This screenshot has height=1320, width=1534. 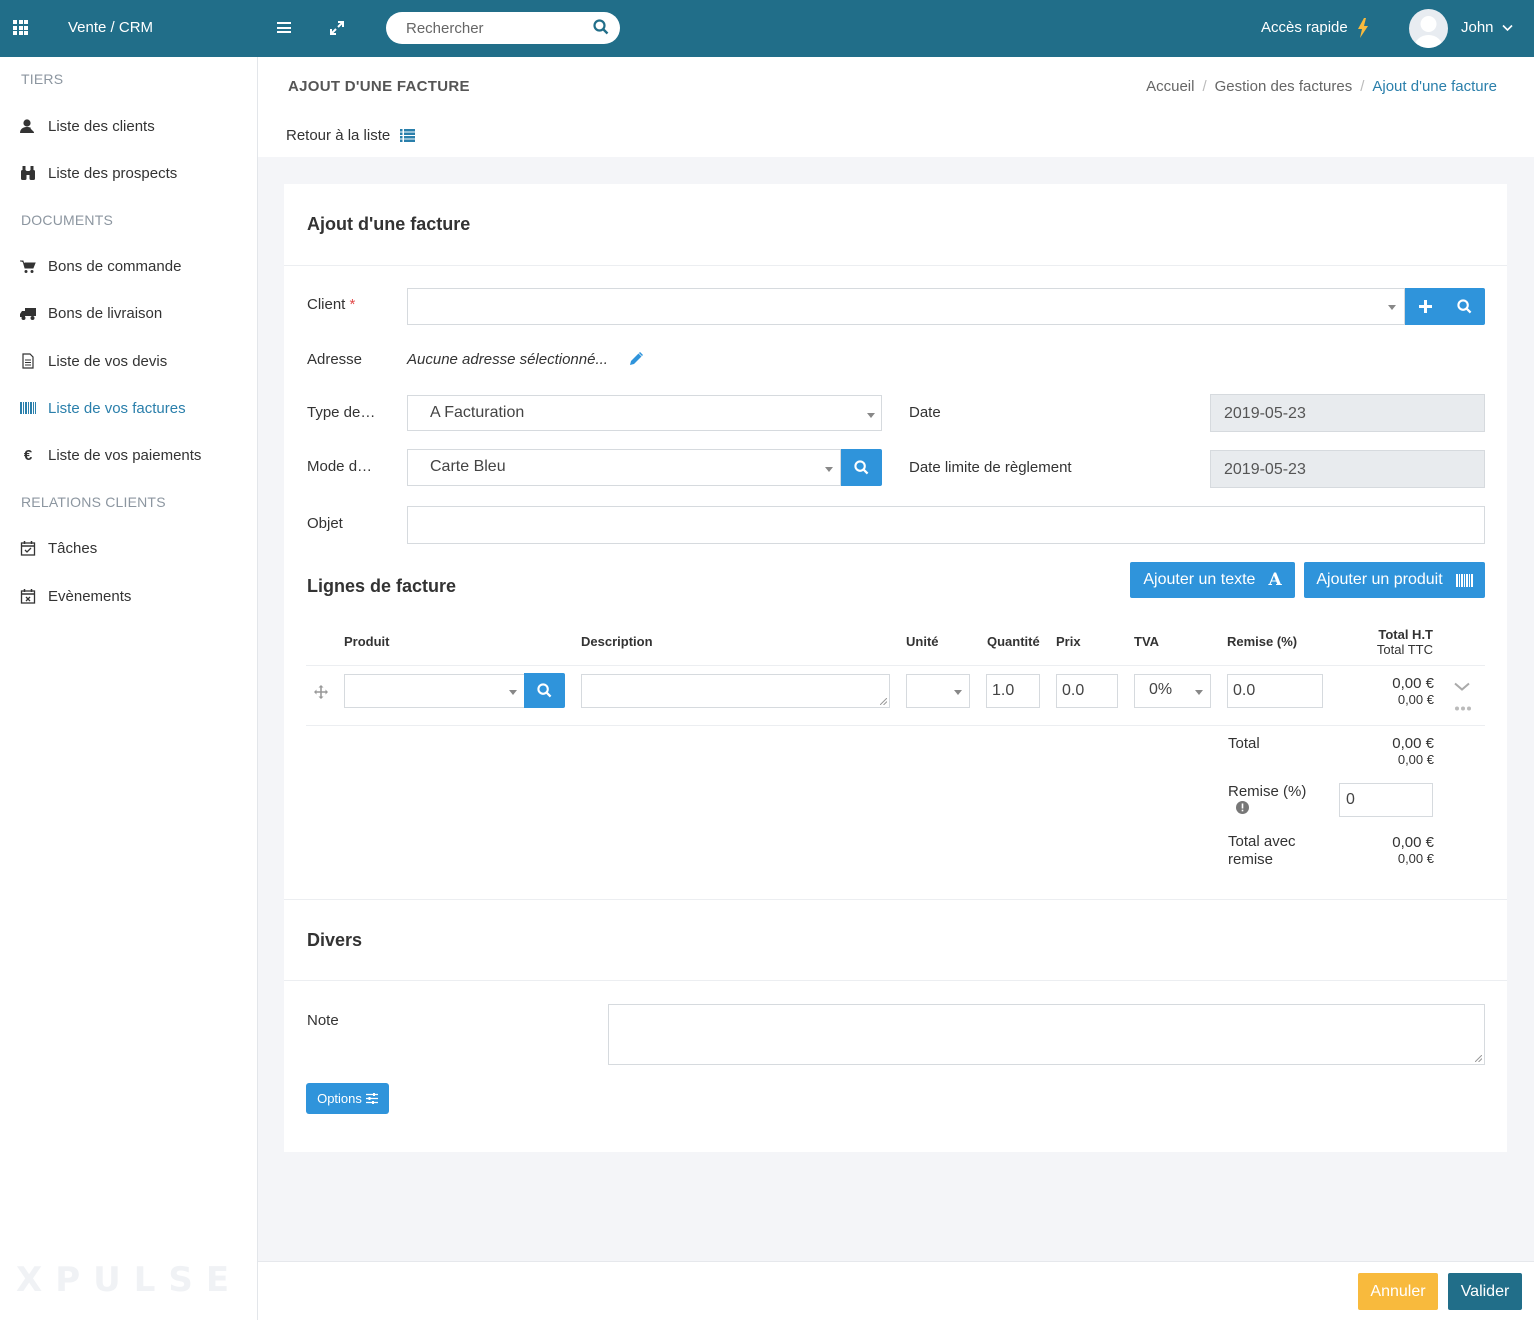 What do you see at coordinates (1428, 28) in the screenshot?
I see `user-avatar` at bounding box center [1428, 28].